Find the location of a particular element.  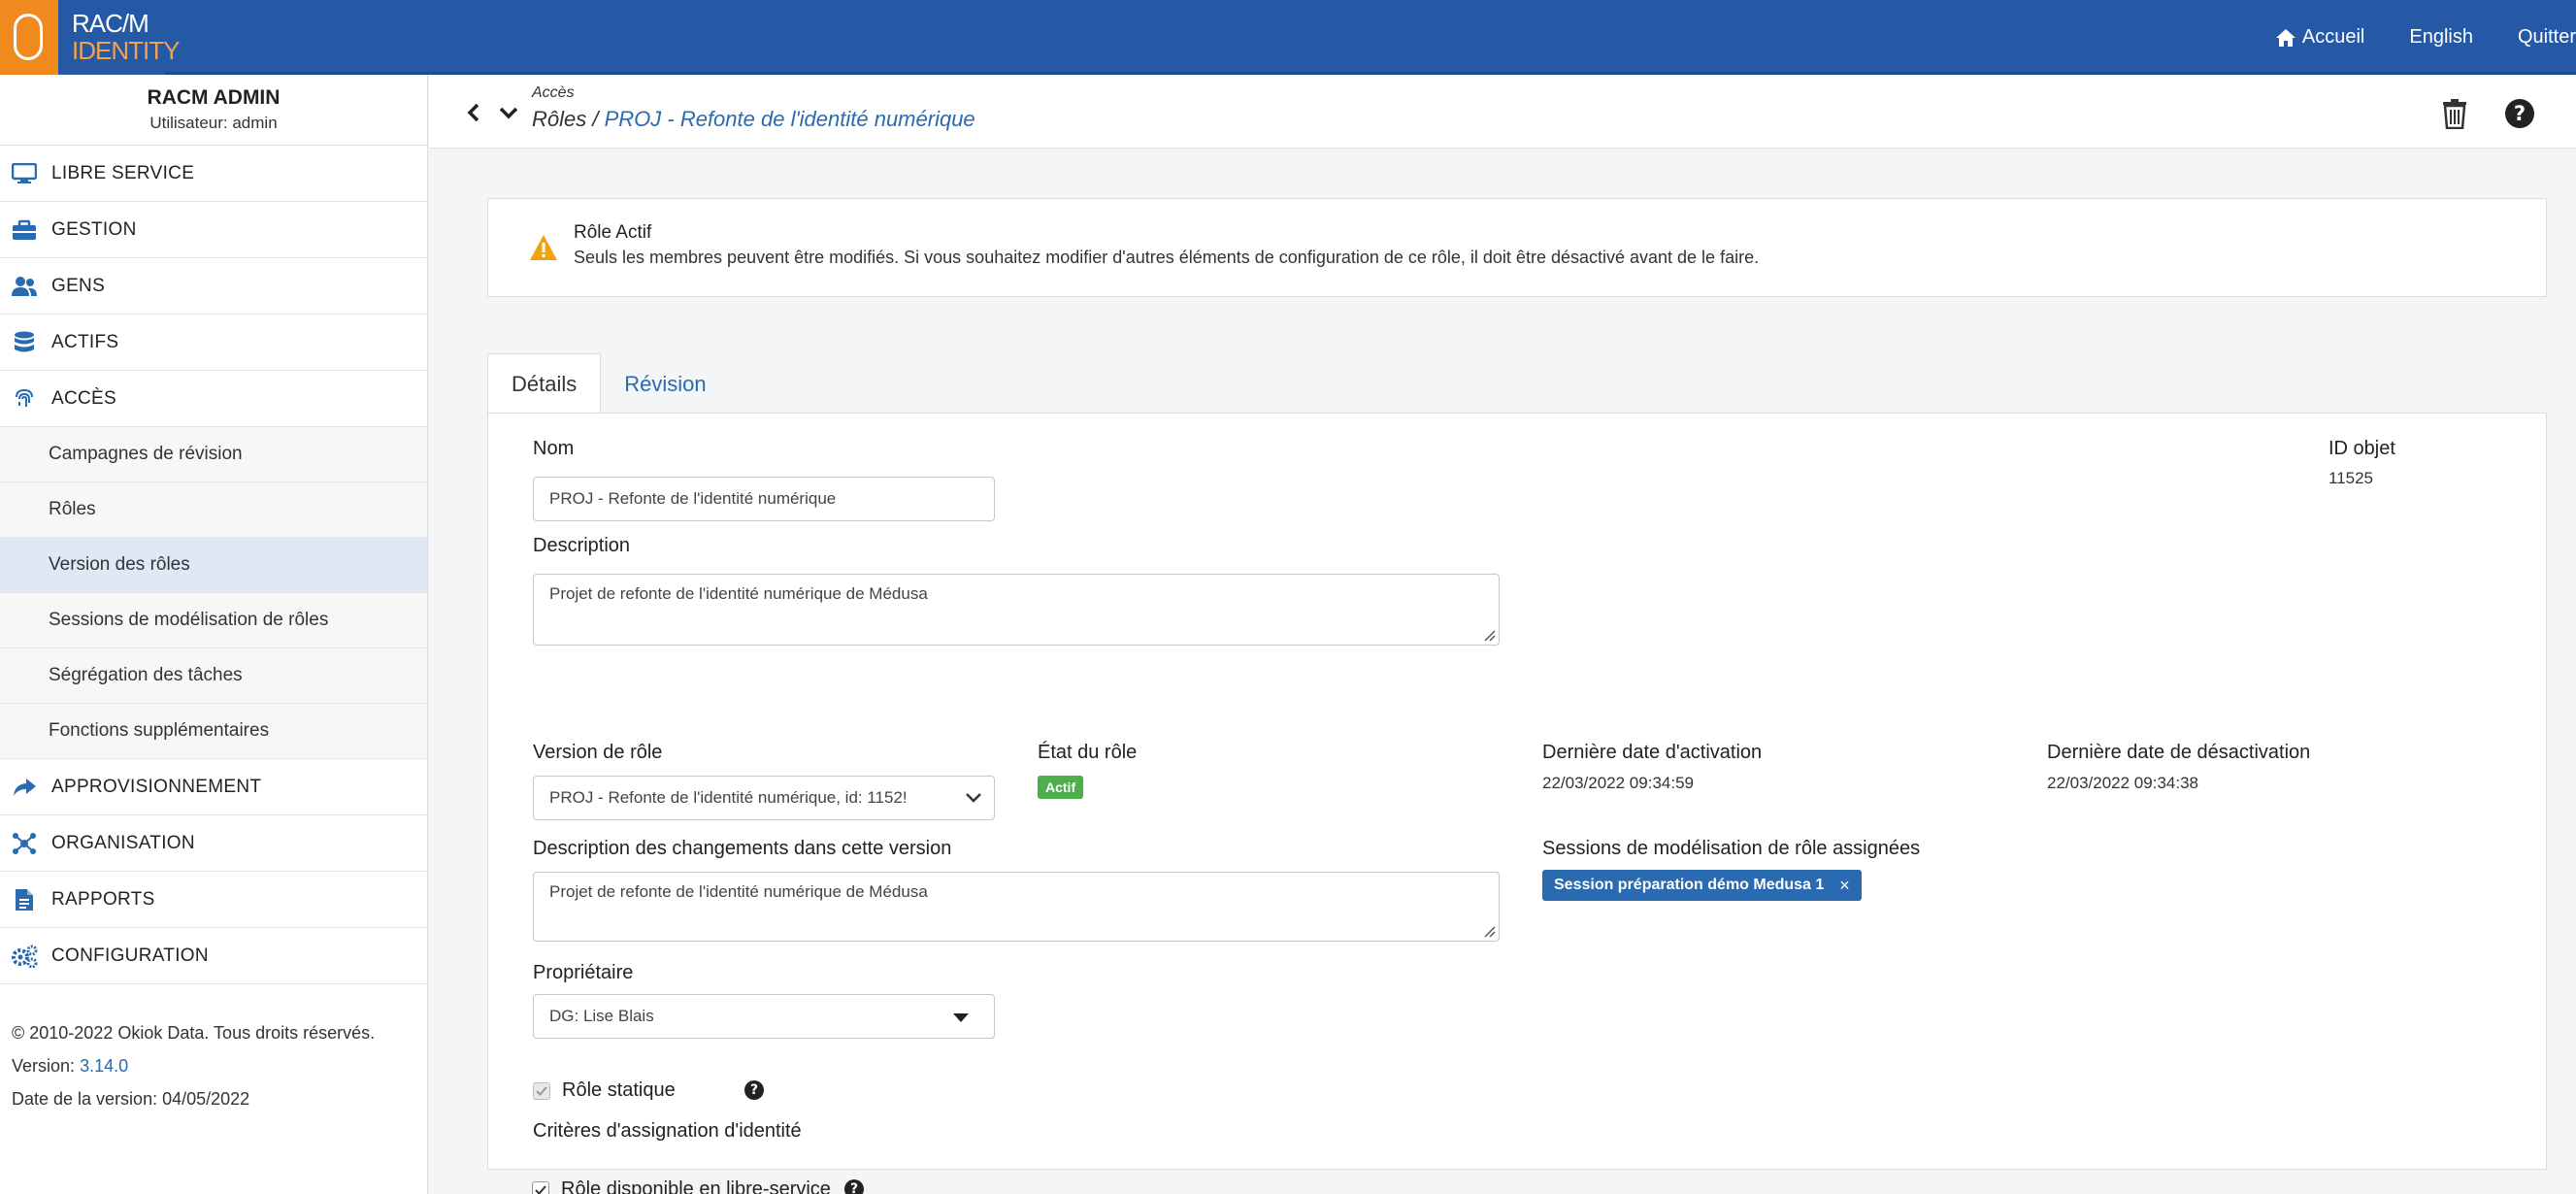

description-label: Description is located at coordinates (582, 545).